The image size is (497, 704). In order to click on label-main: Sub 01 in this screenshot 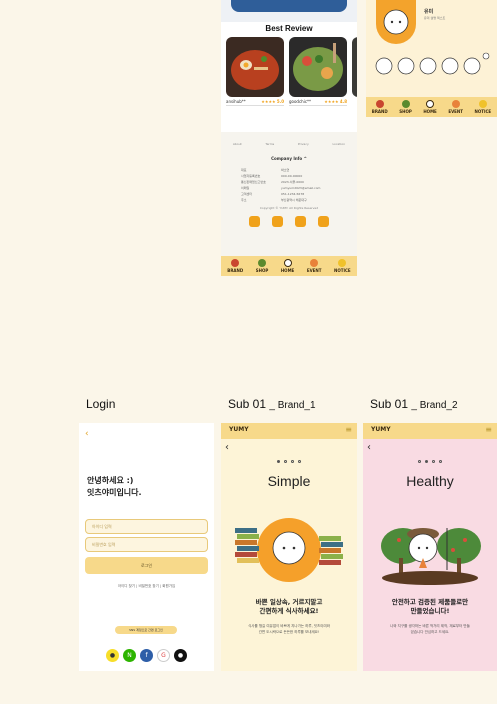, I will do `click(389, 404)`.